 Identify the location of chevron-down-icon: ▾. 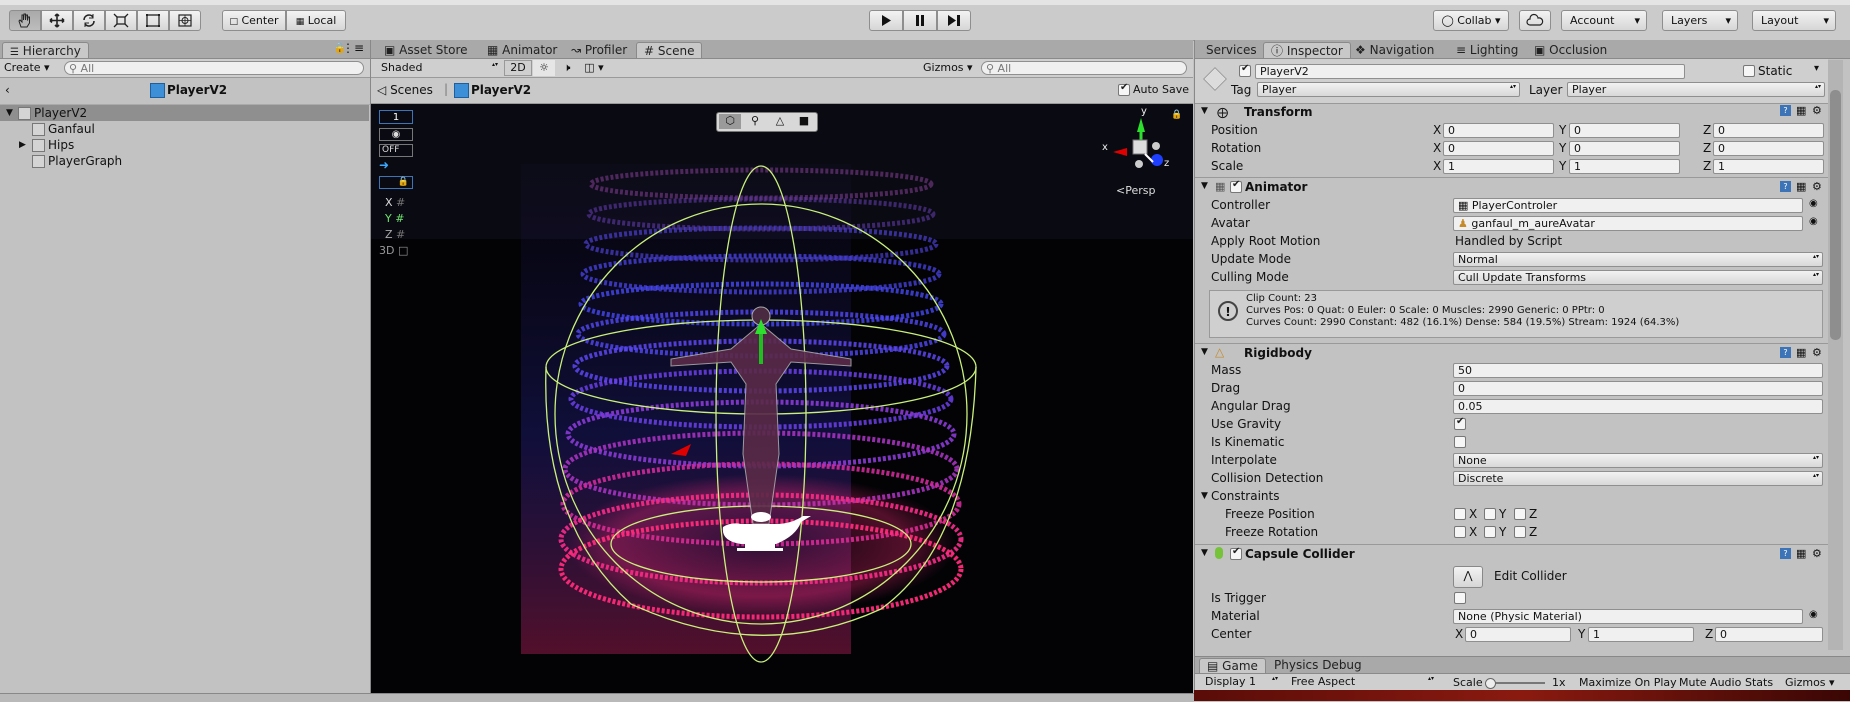
(1816, 68).